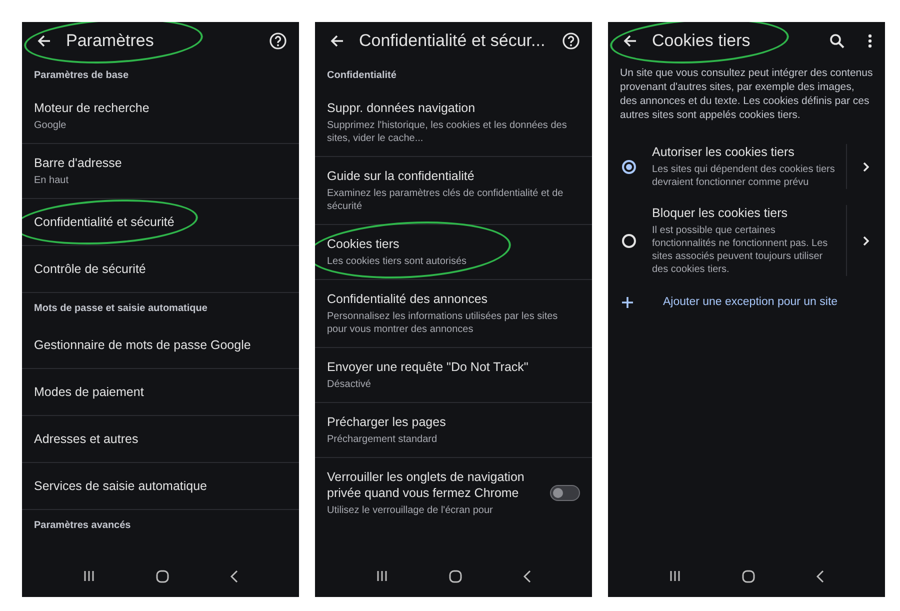  Describe the element at coordinates (78, 163) in the screenshot. I see `item-title: Barre d'adresse` at that location.